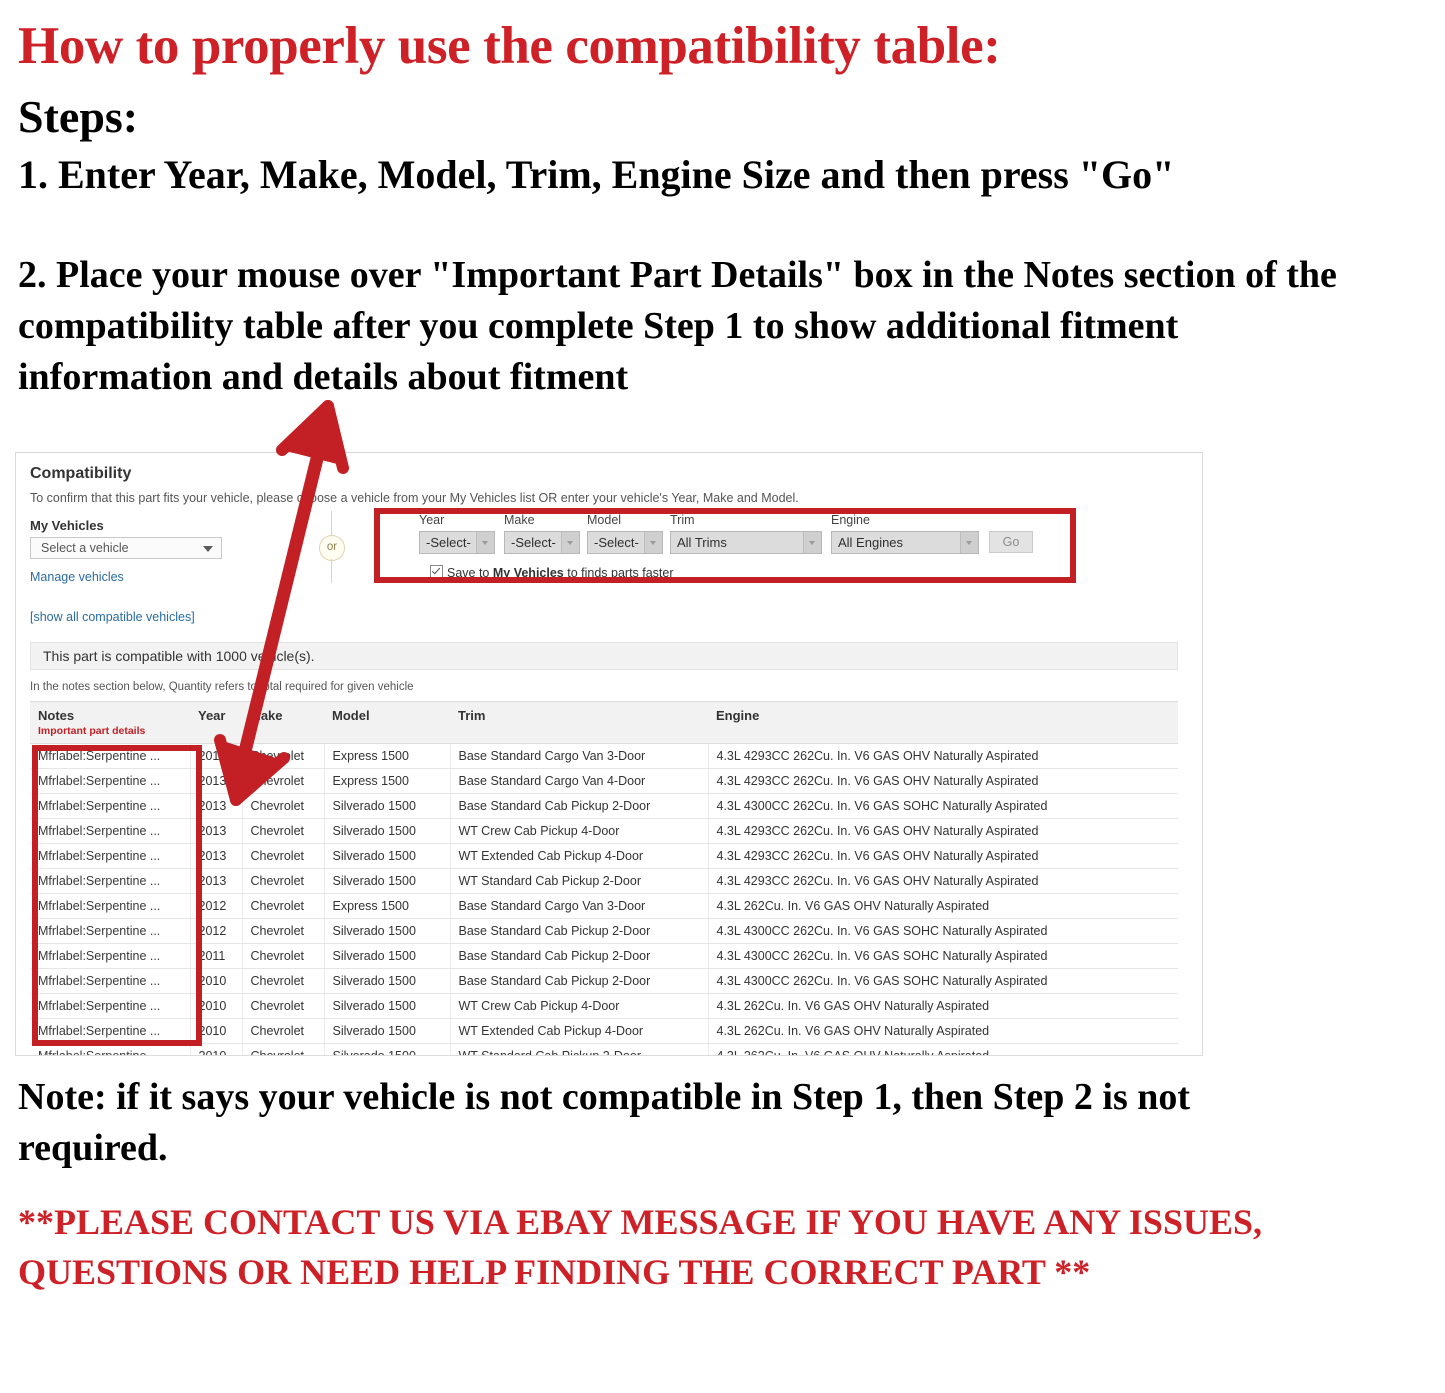 The height and width of the screenshot is (1393, 1445). Describe the element at coordinates (579, 781) in the screenshot. I see `cell-trim: Base Standard Cargo Van 4-Door` at that location.